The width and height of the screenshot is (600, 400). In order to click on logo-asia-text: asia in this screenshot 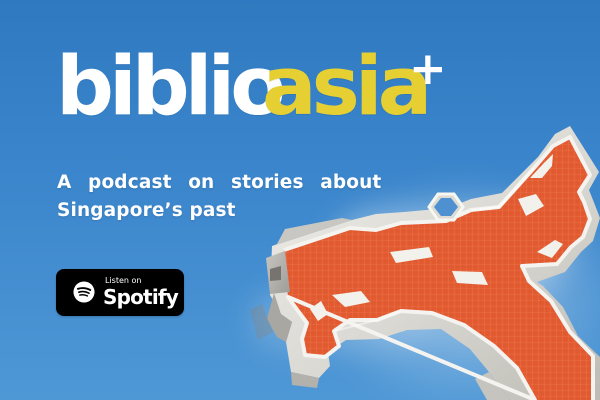, I will do `click(347, 87)`.